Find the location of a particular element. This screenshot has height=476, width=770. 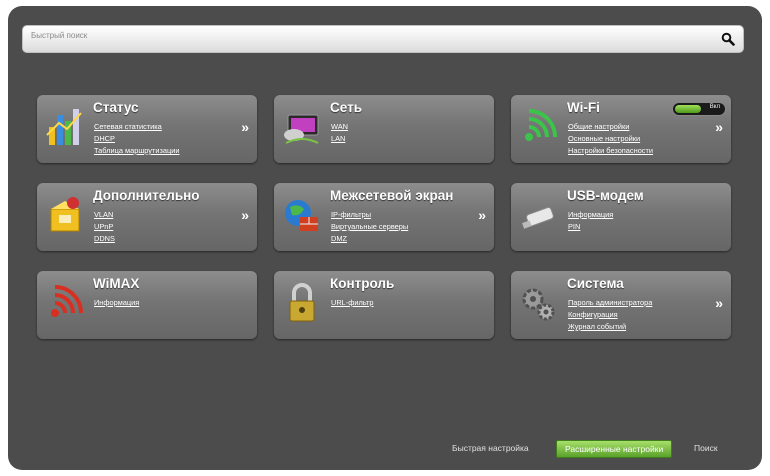

tile-title: USB-модем is located at coordinates (605, 195).